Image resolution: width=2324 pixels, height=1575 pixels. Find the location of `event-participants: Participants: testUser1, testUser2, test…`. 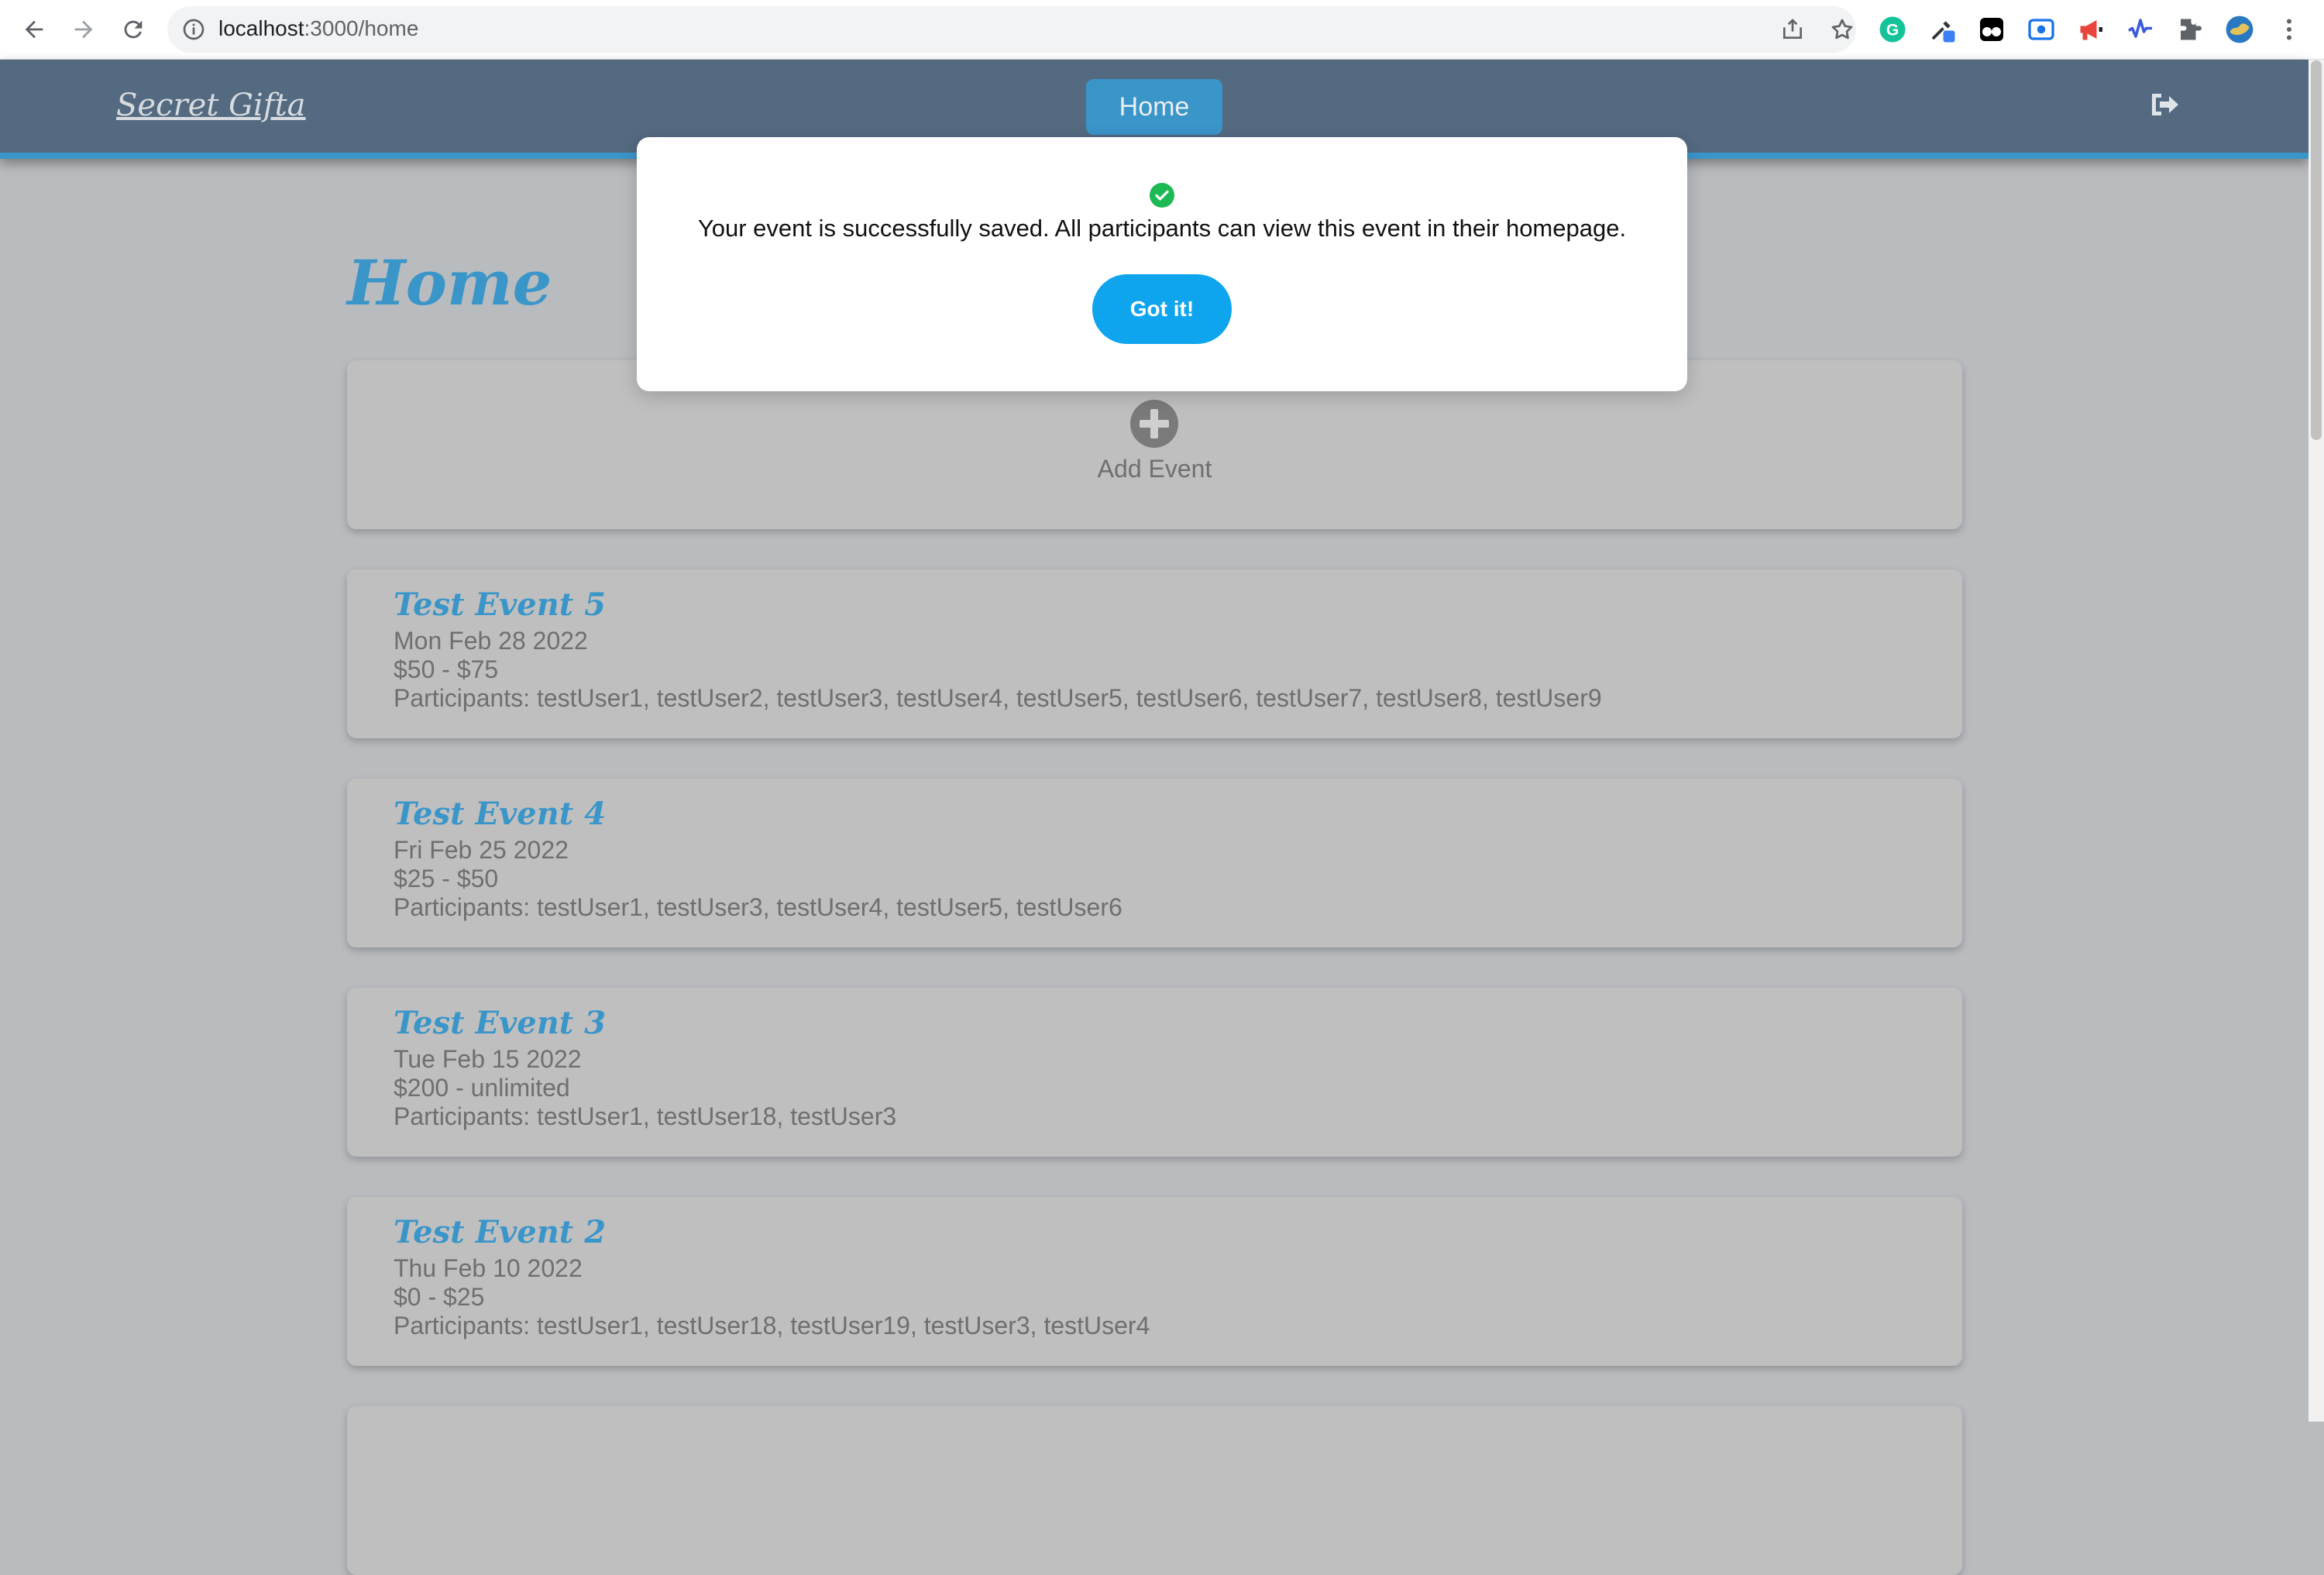

event-participants: Participants: testUser1, testUser2, test… is located at coordinates (998, 698).